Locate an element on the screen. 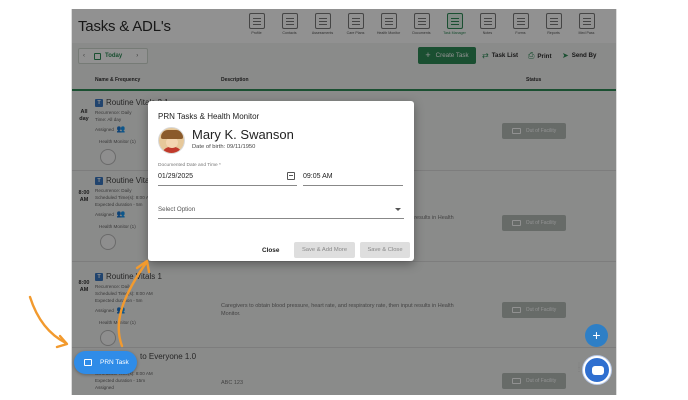 This screenshot has height=400, width=688. chevron-down-icon is located at coordinates (398, 209).